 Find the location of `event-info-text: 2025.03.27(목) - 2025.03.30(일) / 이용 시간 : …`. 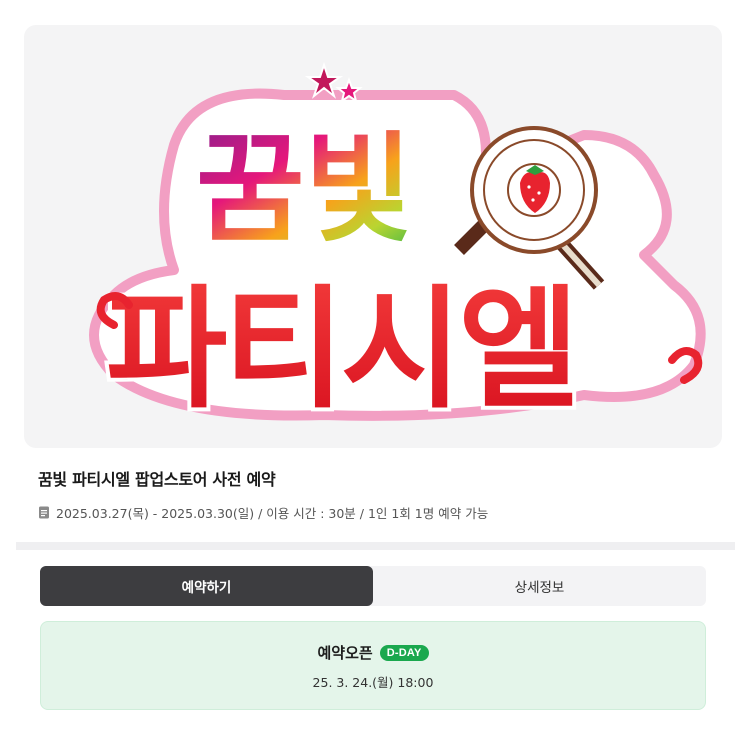

event-info-text: 2025.03.27(목) - 2025.03.30(일) / 이용 시간 : … is located at coordinates (272, 513).